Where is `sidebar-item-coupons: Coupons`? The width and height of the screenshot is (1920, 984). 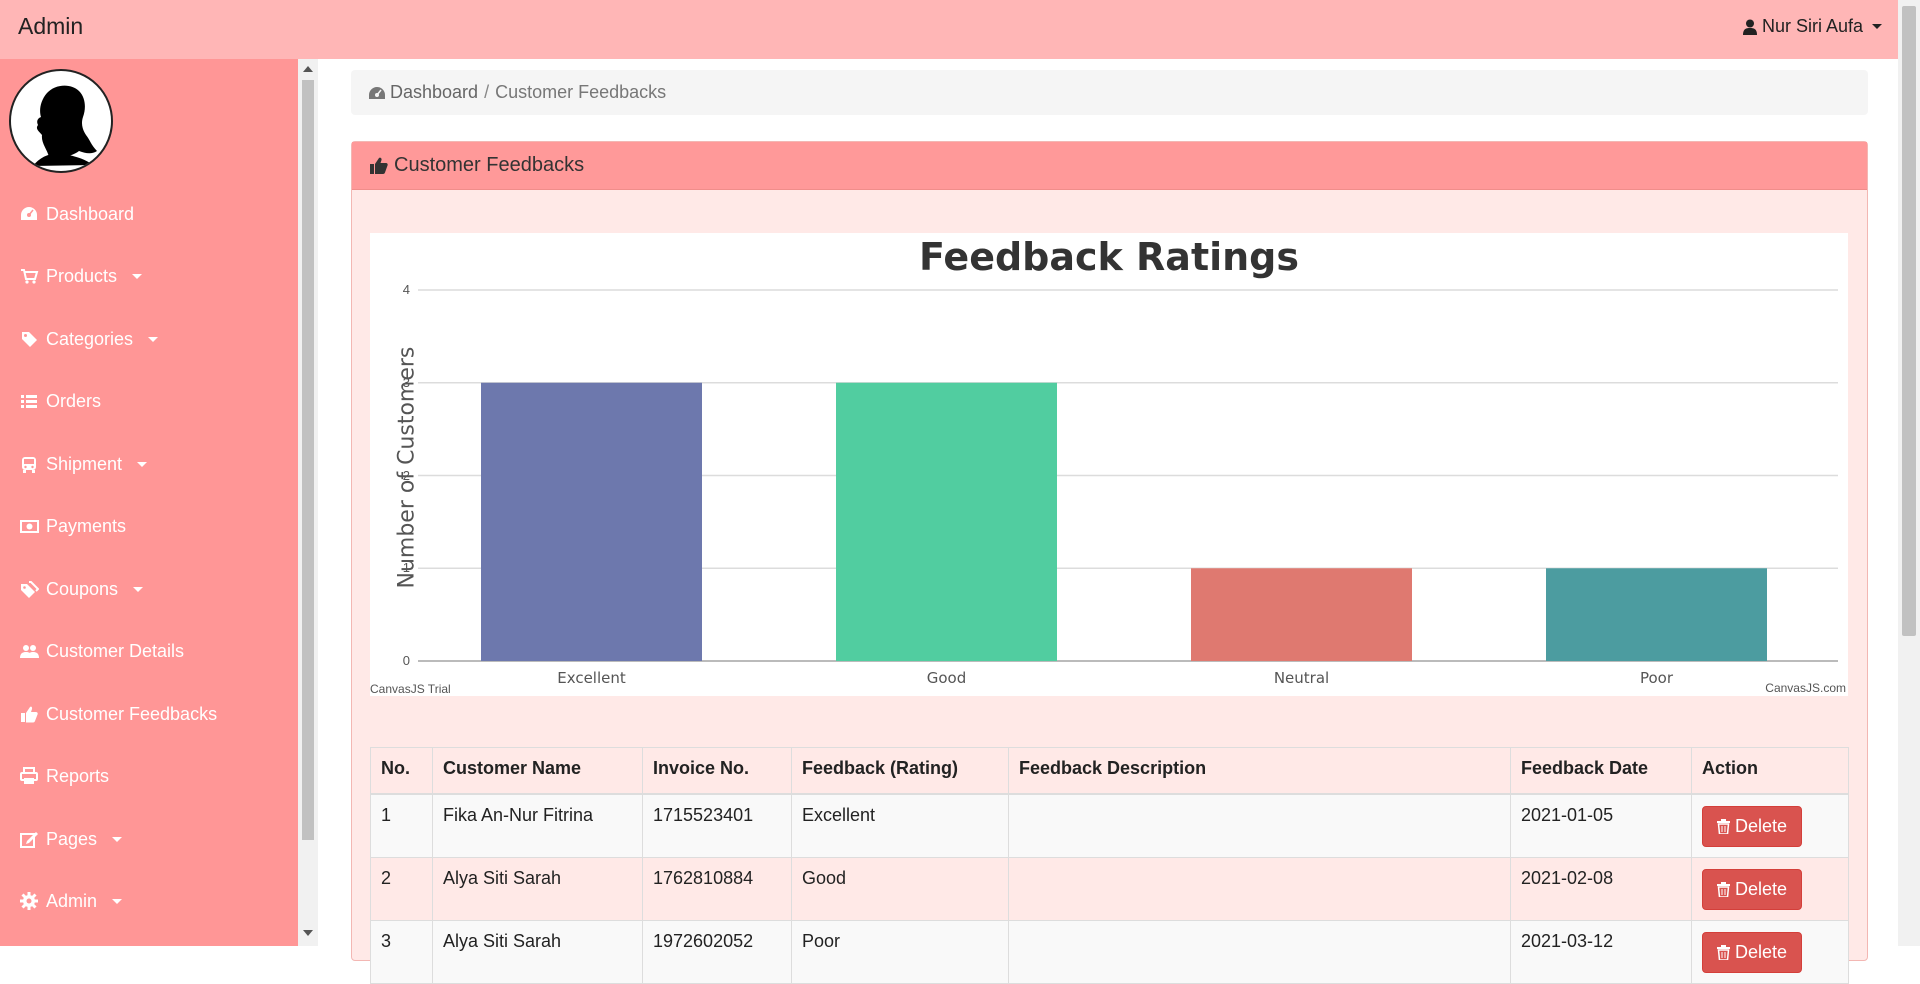
sidebar-item-coupons: Coupons is located at coordinates (82, 589).